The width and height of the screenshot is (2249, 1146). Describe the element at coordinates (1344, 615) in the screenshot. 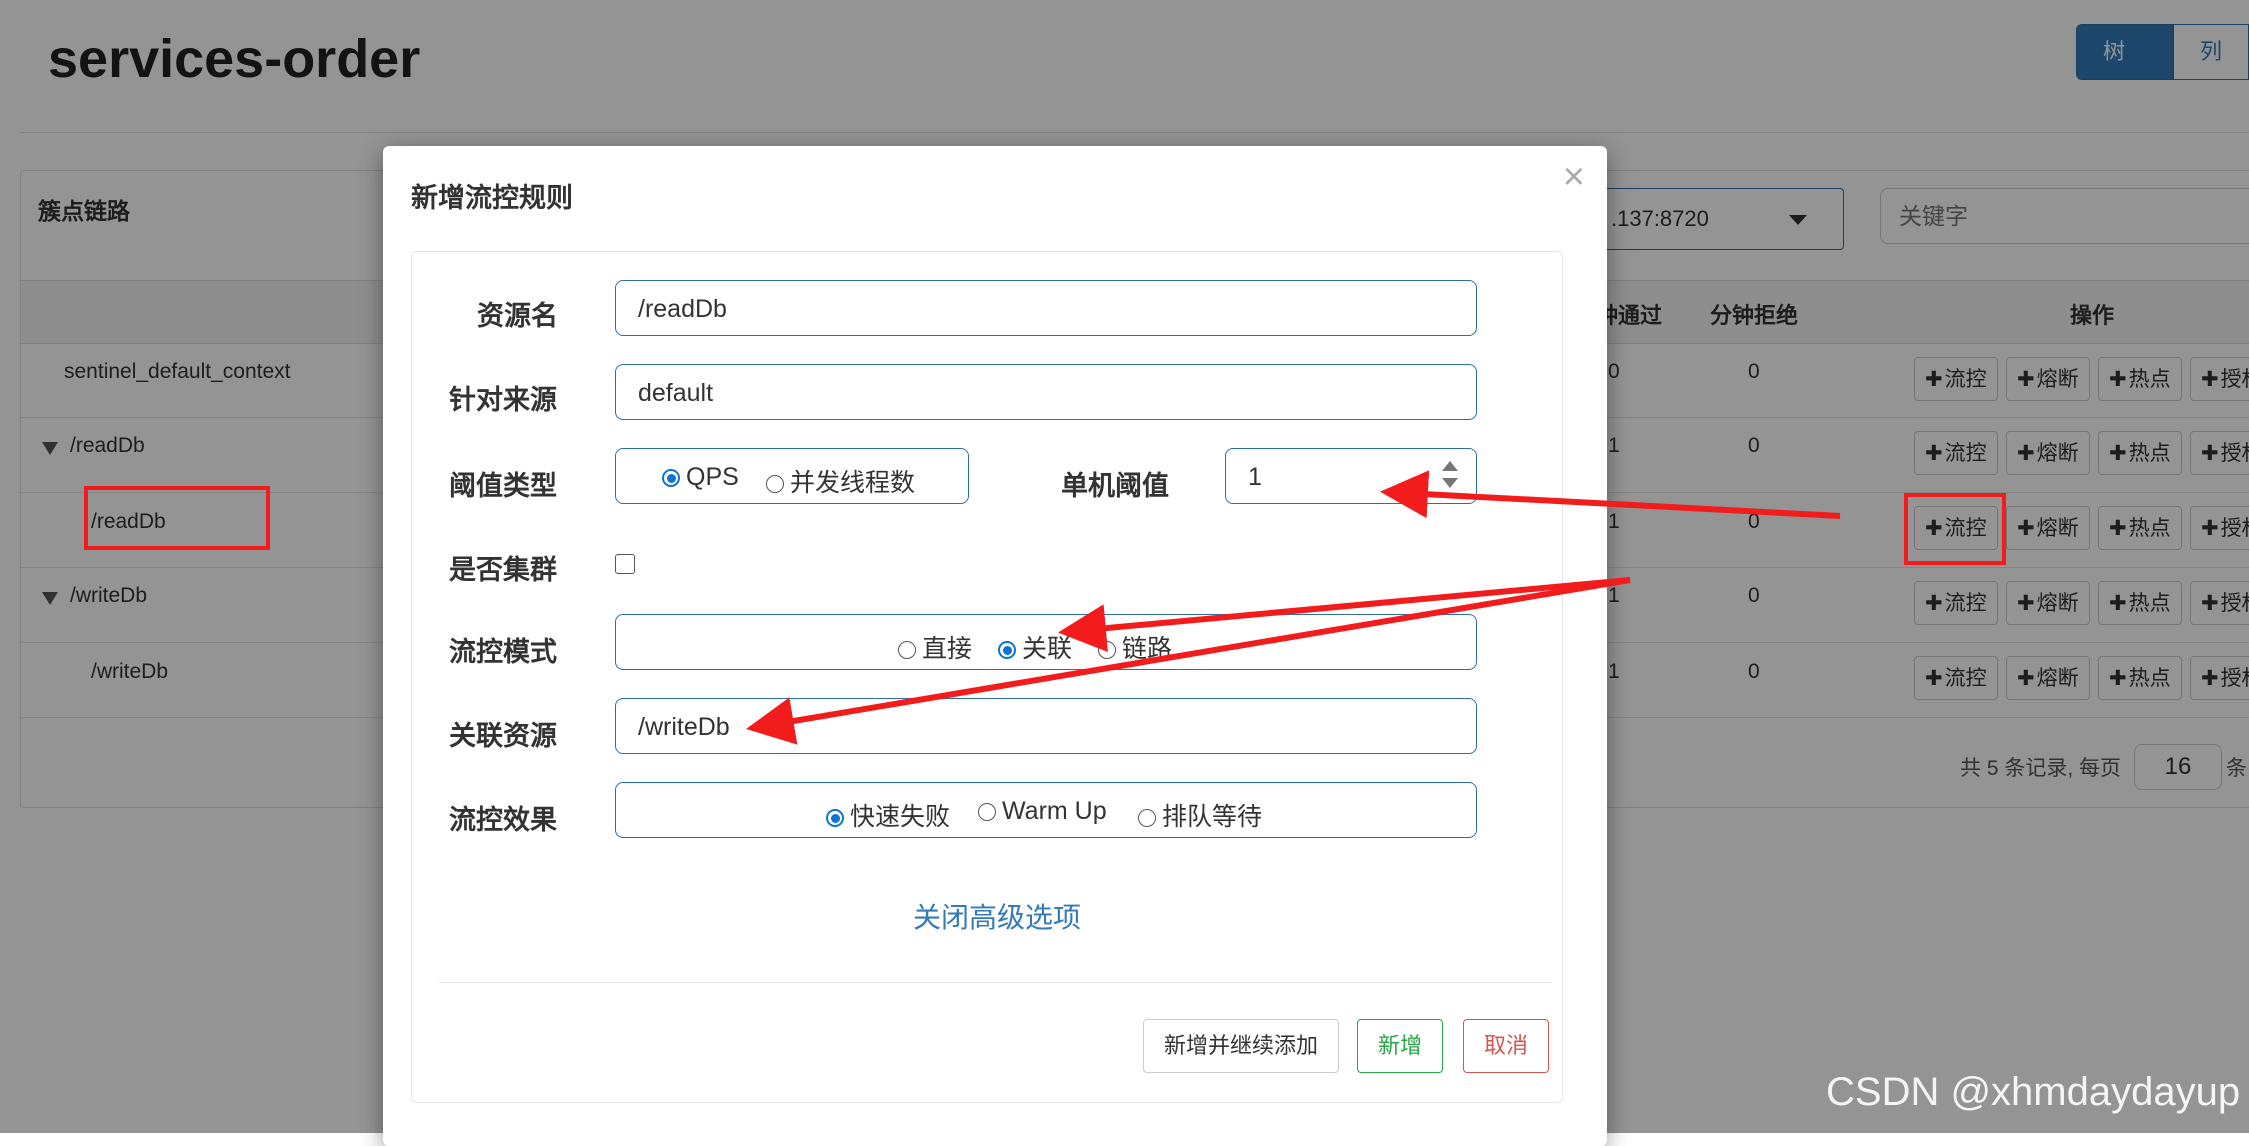

I see `arrow-to-relate-mode` at that location.